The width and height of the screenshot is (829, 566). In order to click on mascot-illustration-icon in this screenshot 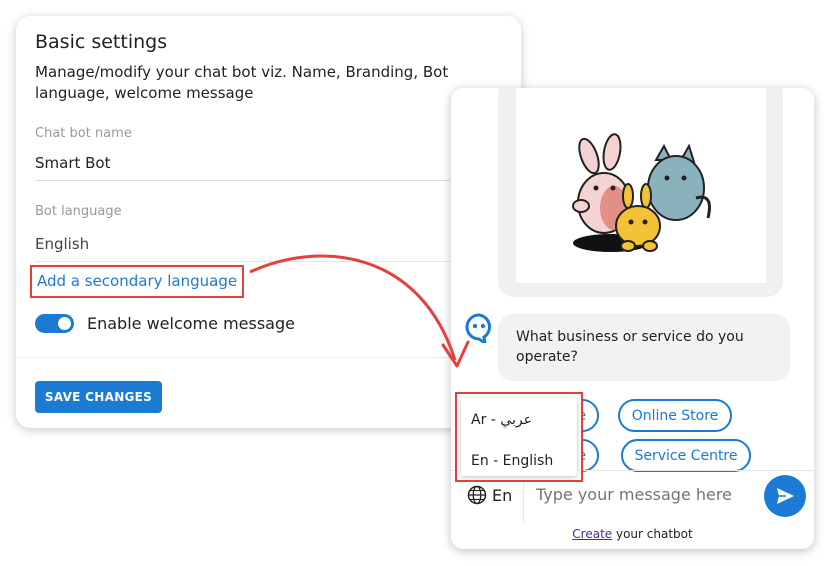, I will do `click(641, 192)`.